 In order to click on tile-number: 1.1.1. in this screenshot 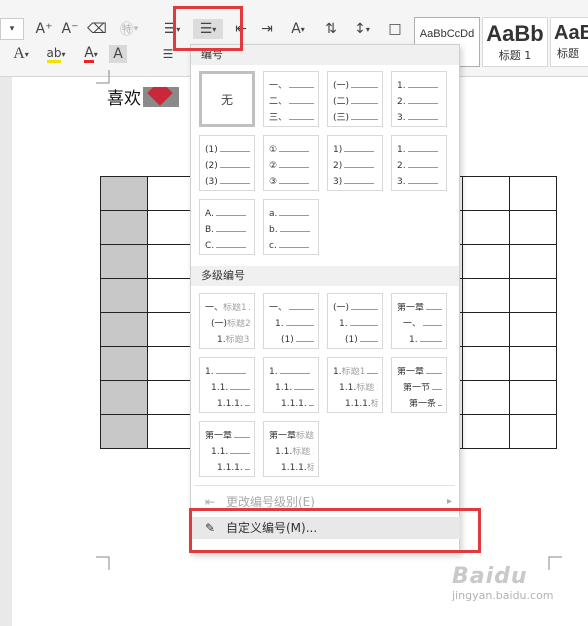, I will do `click(230, 468)`.